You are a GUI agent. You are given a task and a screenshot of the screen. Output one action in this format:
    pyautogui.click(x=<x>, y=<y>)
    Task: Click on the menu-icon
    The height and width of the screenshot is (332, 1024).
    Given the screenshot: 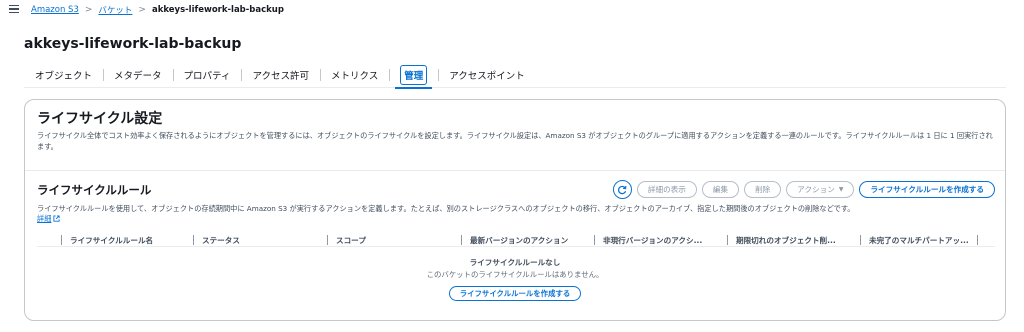 What is the action you would take?
    pyautogui.click(x=14, y=9)
    